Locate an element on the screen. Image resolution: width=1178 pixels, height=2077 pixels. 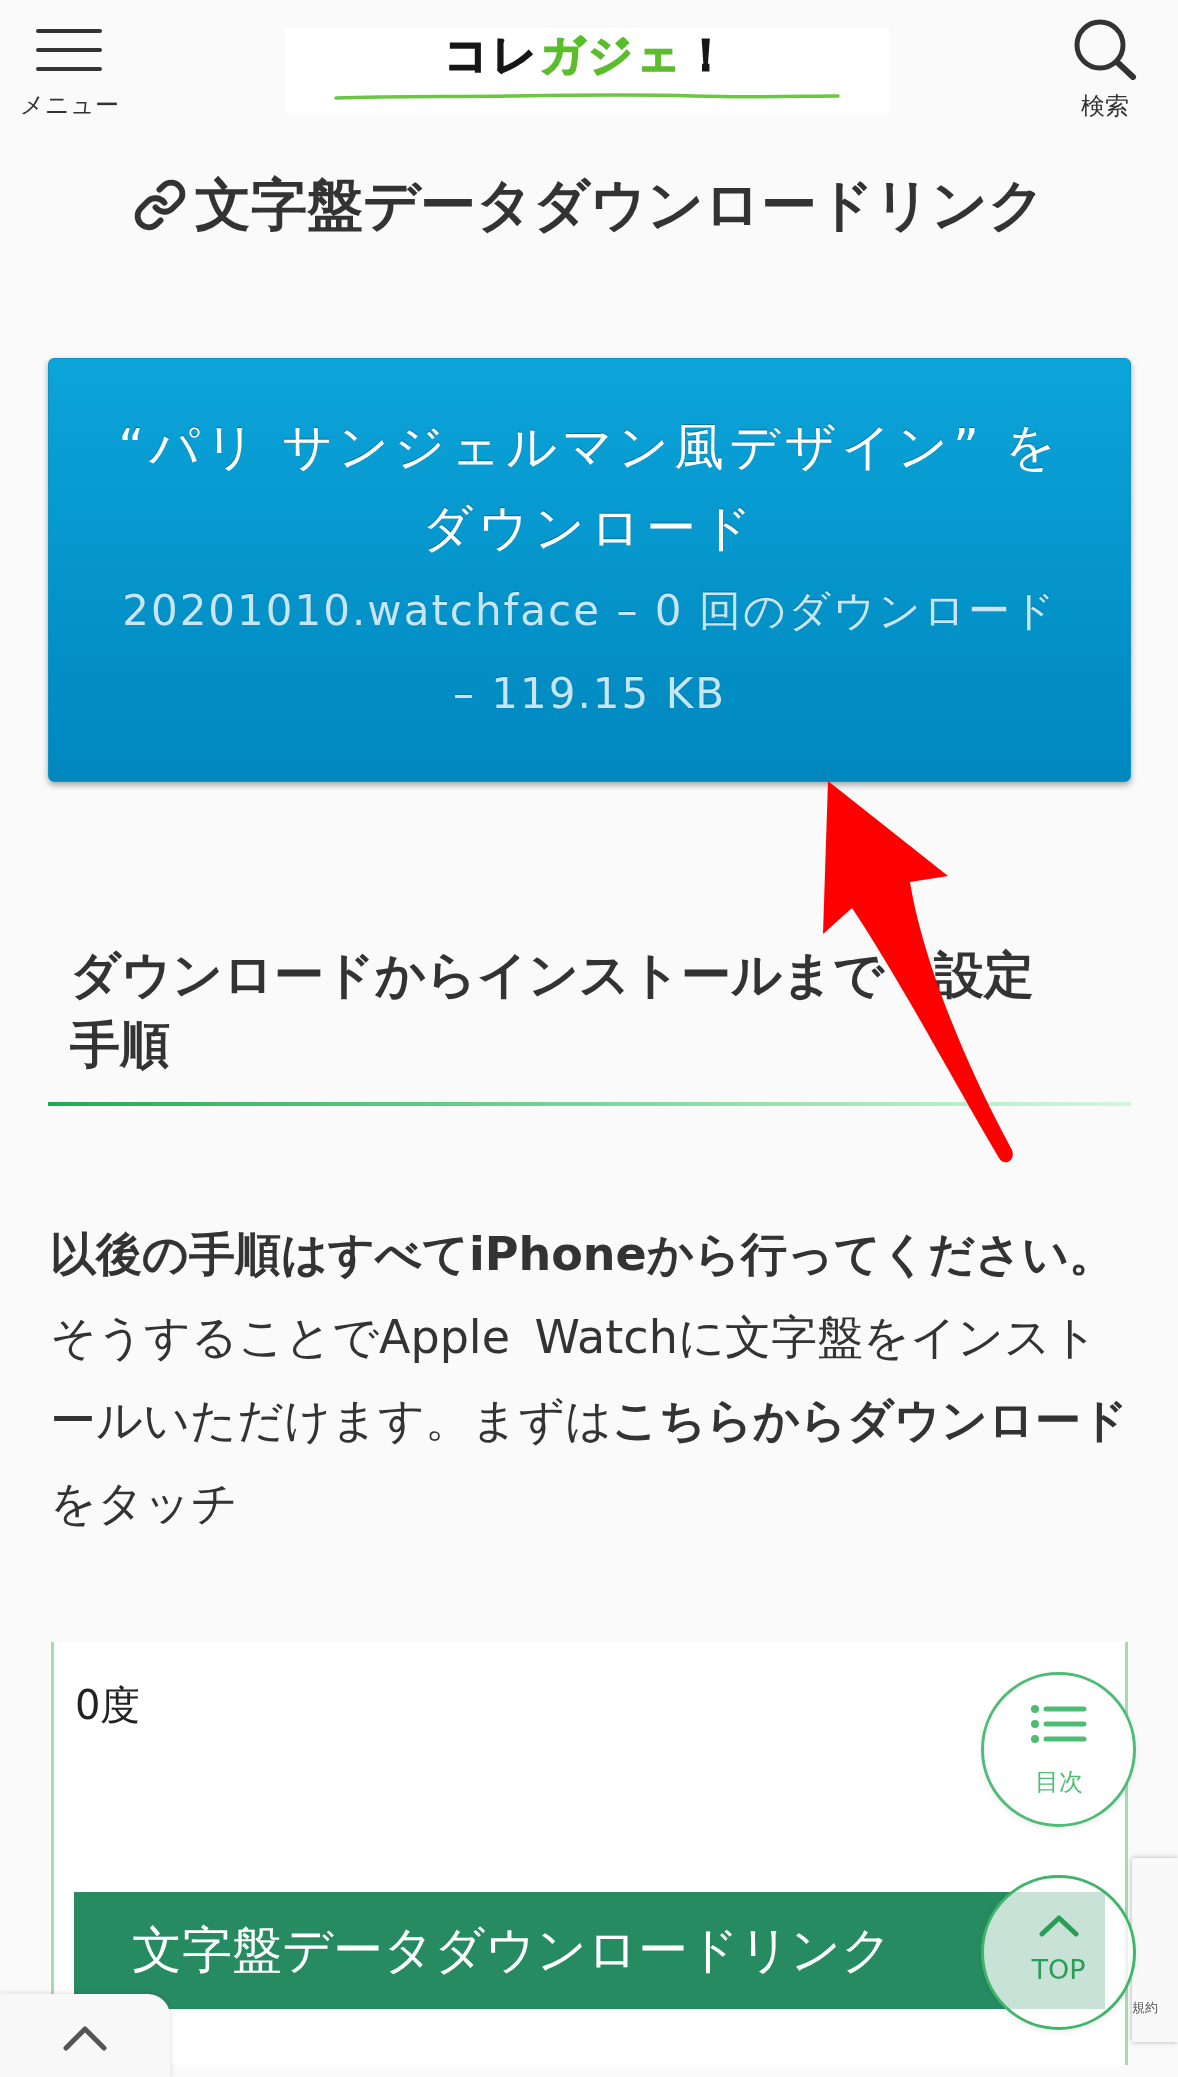
site-logo: コレ ガジェ！ is located at coordinates (587, 70).